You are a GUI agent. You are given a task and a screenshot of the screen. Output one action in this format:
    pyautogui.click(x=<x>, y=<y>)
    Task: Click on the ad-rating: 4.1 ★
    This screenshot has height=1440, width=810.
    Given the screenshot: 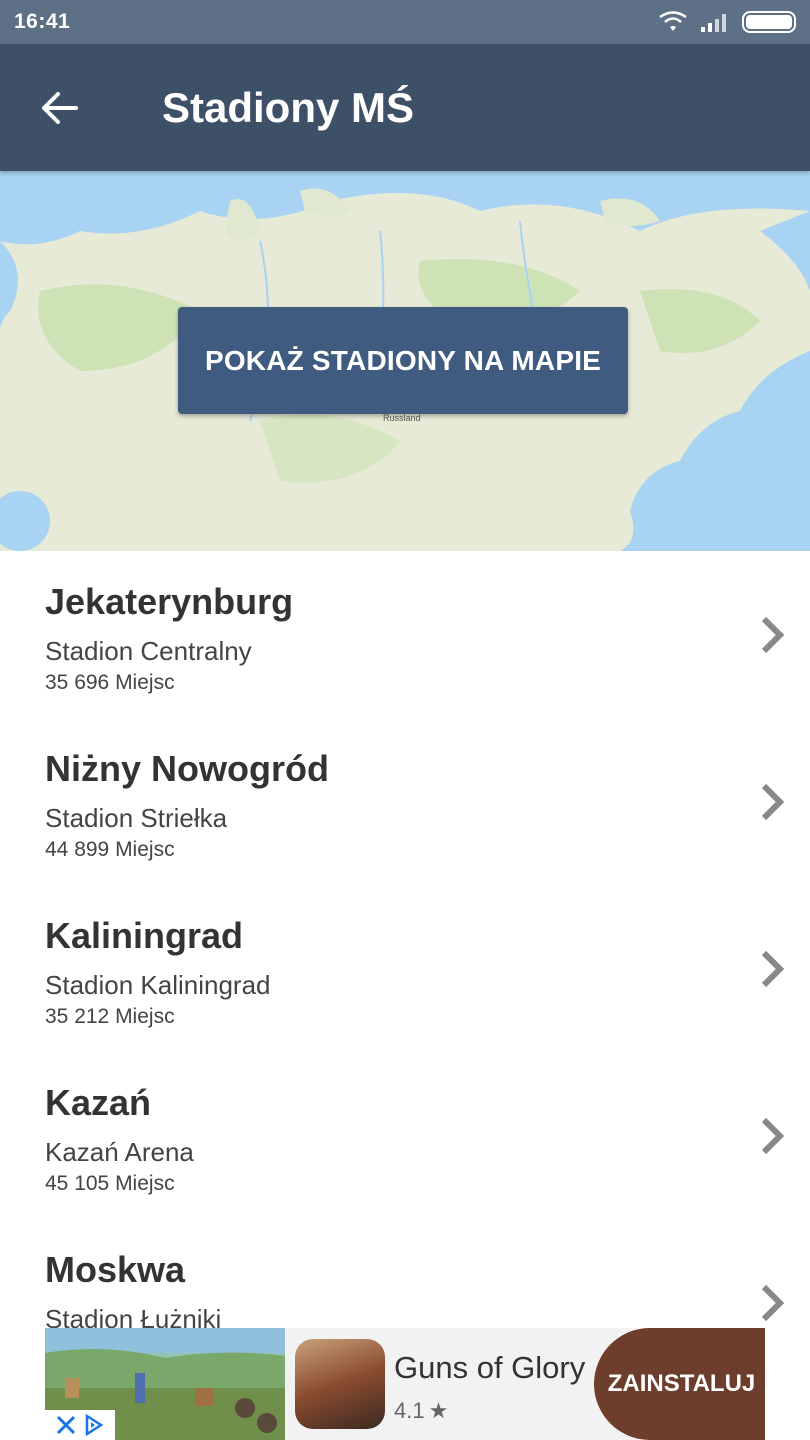 What is the action you would take?
    pyautogui.click(x=421, y=1411)
    